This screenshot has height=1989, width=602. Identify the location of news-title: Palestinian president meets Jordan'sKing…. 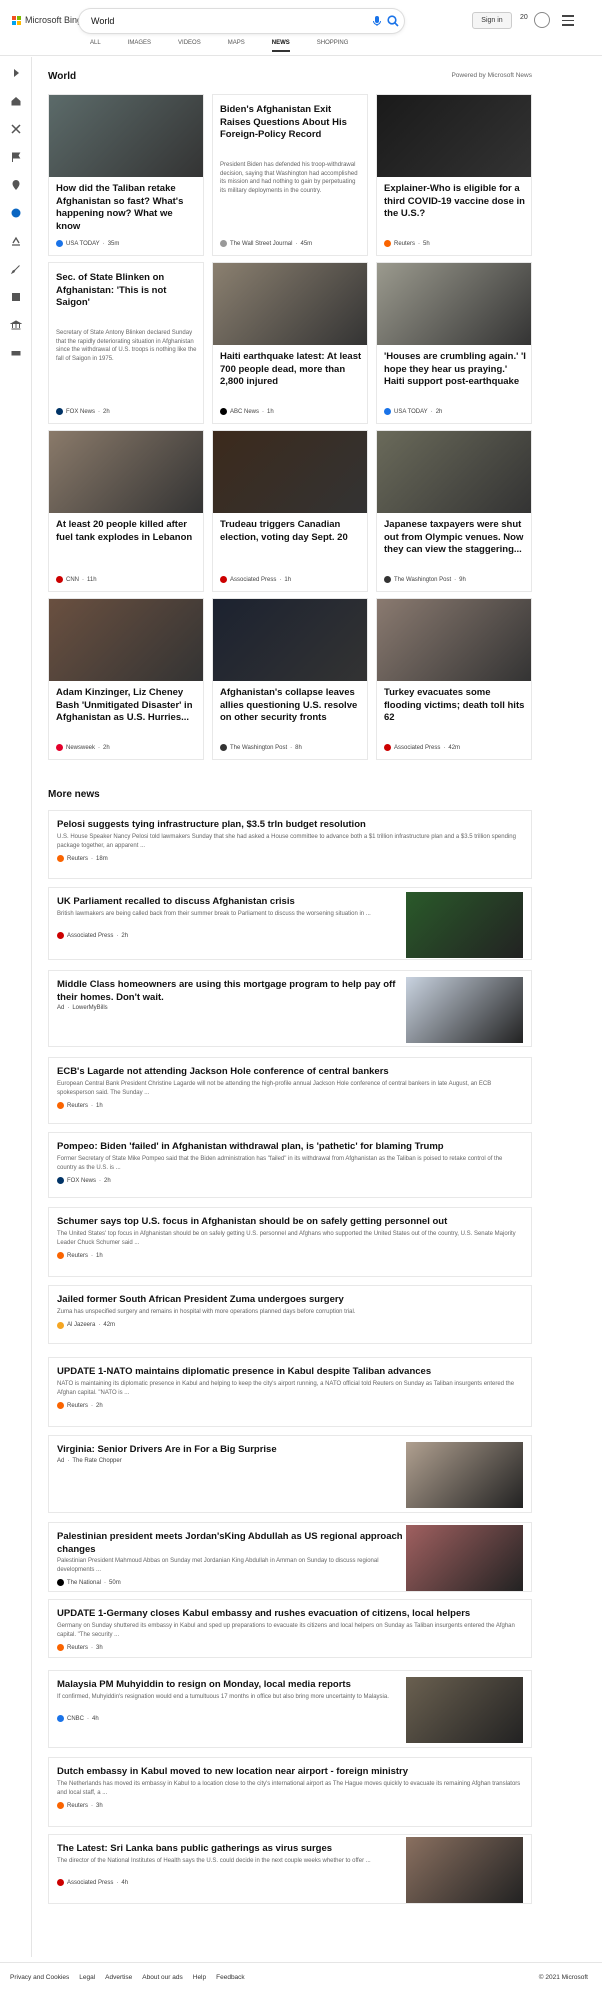
(230, 1543).